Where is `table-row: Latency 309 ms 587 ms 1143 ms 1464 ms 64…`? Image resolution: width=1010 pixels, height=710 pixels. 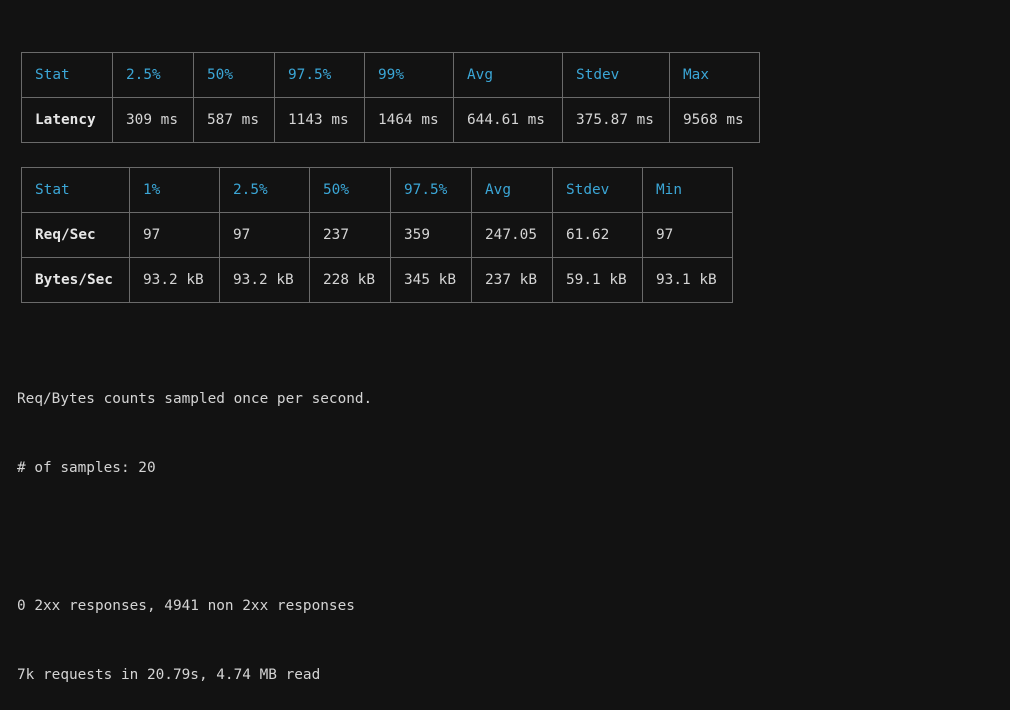 table-row: Latency 309 ms 587 ms 1143 ms 1464 ms 64… is located at coordinates (390, 120).